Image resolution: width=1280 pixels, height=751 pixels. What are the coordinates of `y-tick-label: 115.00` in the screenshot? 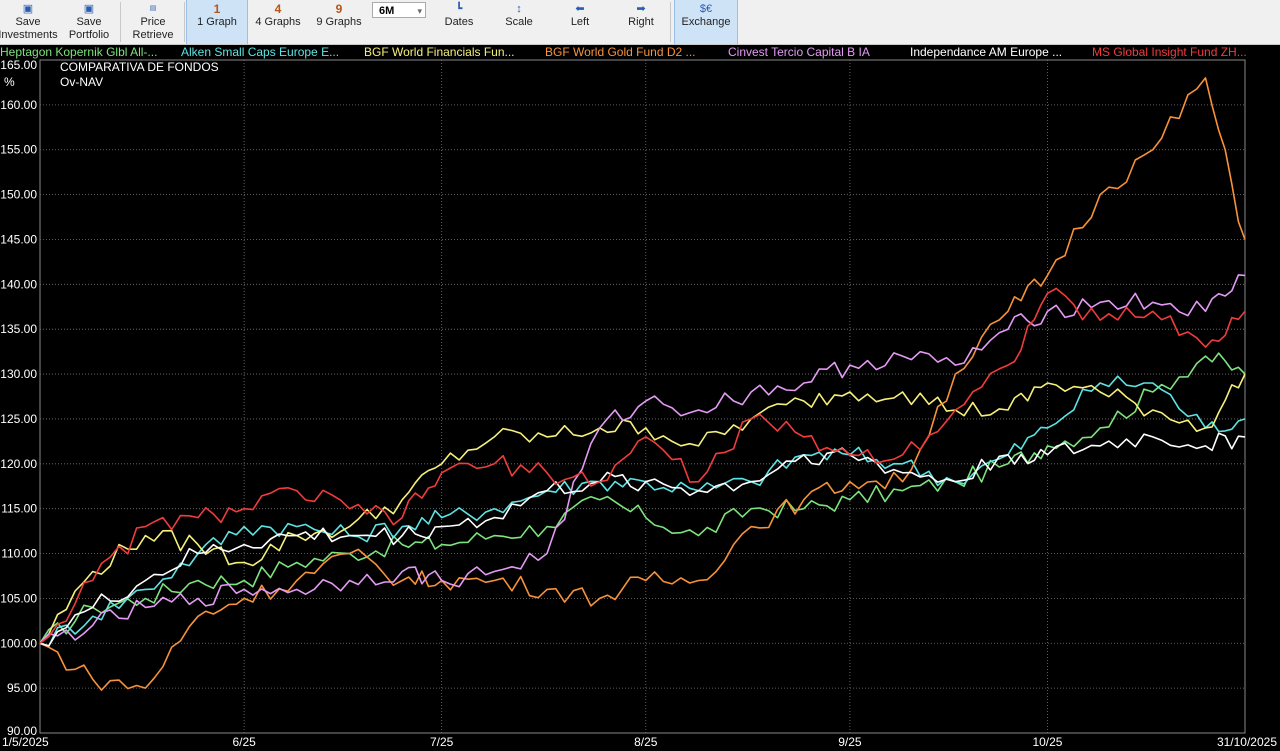 It's located at (19, 509).